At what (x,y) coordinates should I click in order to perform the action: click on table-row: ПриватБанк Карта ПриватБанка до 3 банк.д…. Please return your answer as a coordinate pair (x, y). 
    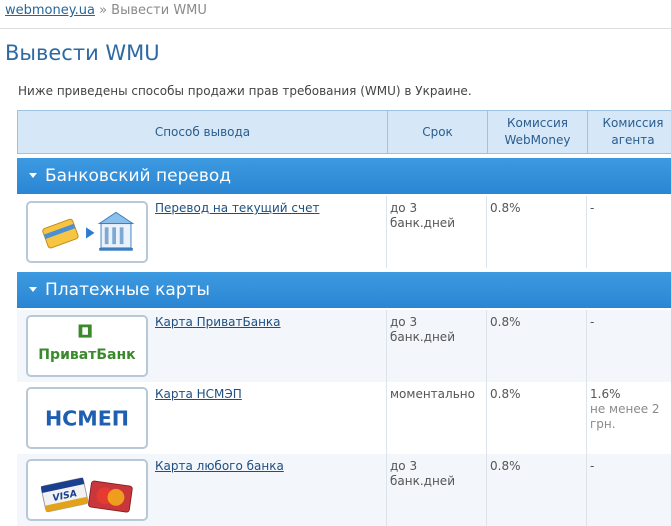
    Looking at the image, I should click on (344, 346).